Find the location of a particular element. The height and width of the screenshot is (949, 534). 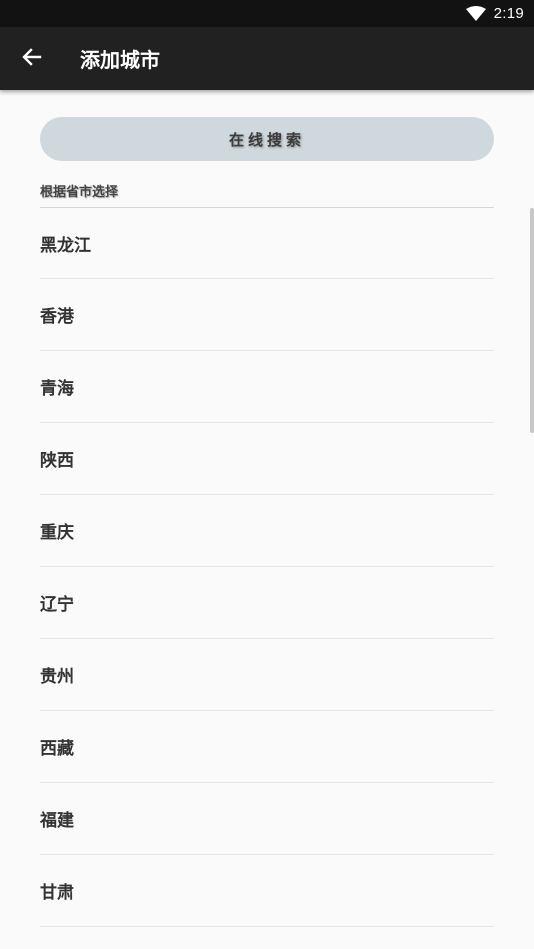

list-item: 西藏 is located at coordinates (267, 747).